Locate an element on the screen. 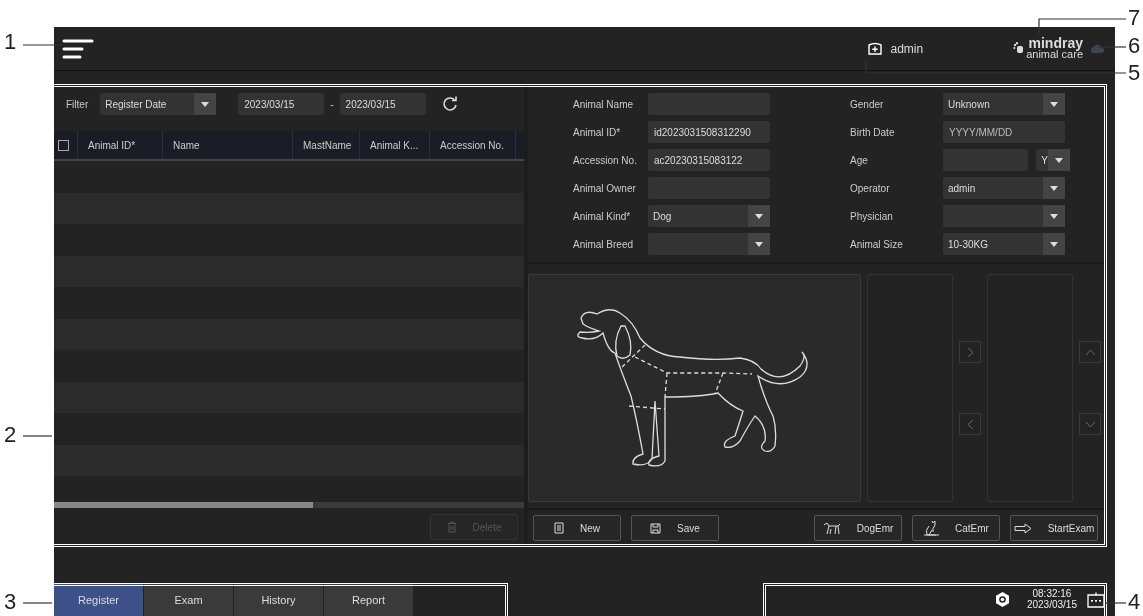 The width and height of the screenshot is (1143, 616). clock-time: 08:32:16 is located at coordinates (1052, 594).